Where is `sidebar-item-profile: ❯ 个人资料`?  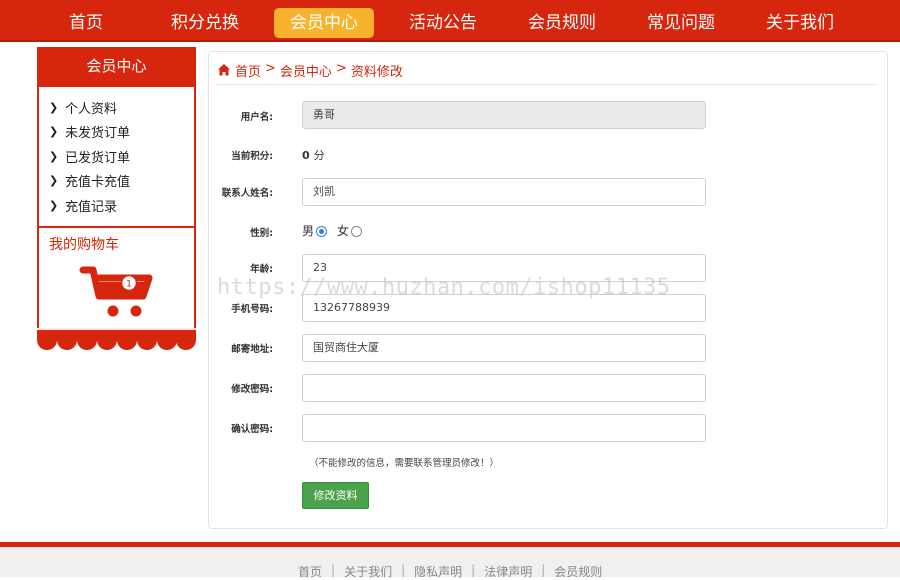
sidebar-item-profile: ❯ 个人资料 is located at coordinates (121, 107).